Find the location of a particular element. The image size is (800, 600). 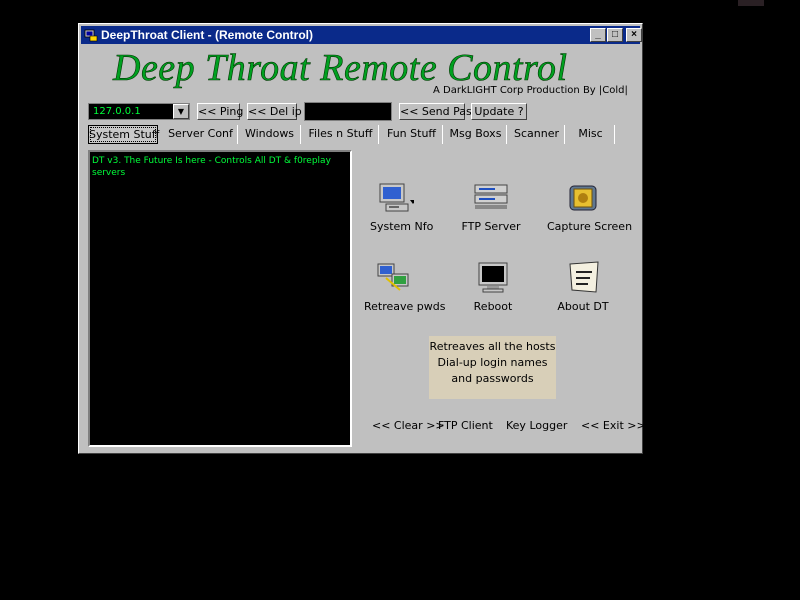

tab-msg-boxs: Msg Boxs is located at coordinates (476, 134).